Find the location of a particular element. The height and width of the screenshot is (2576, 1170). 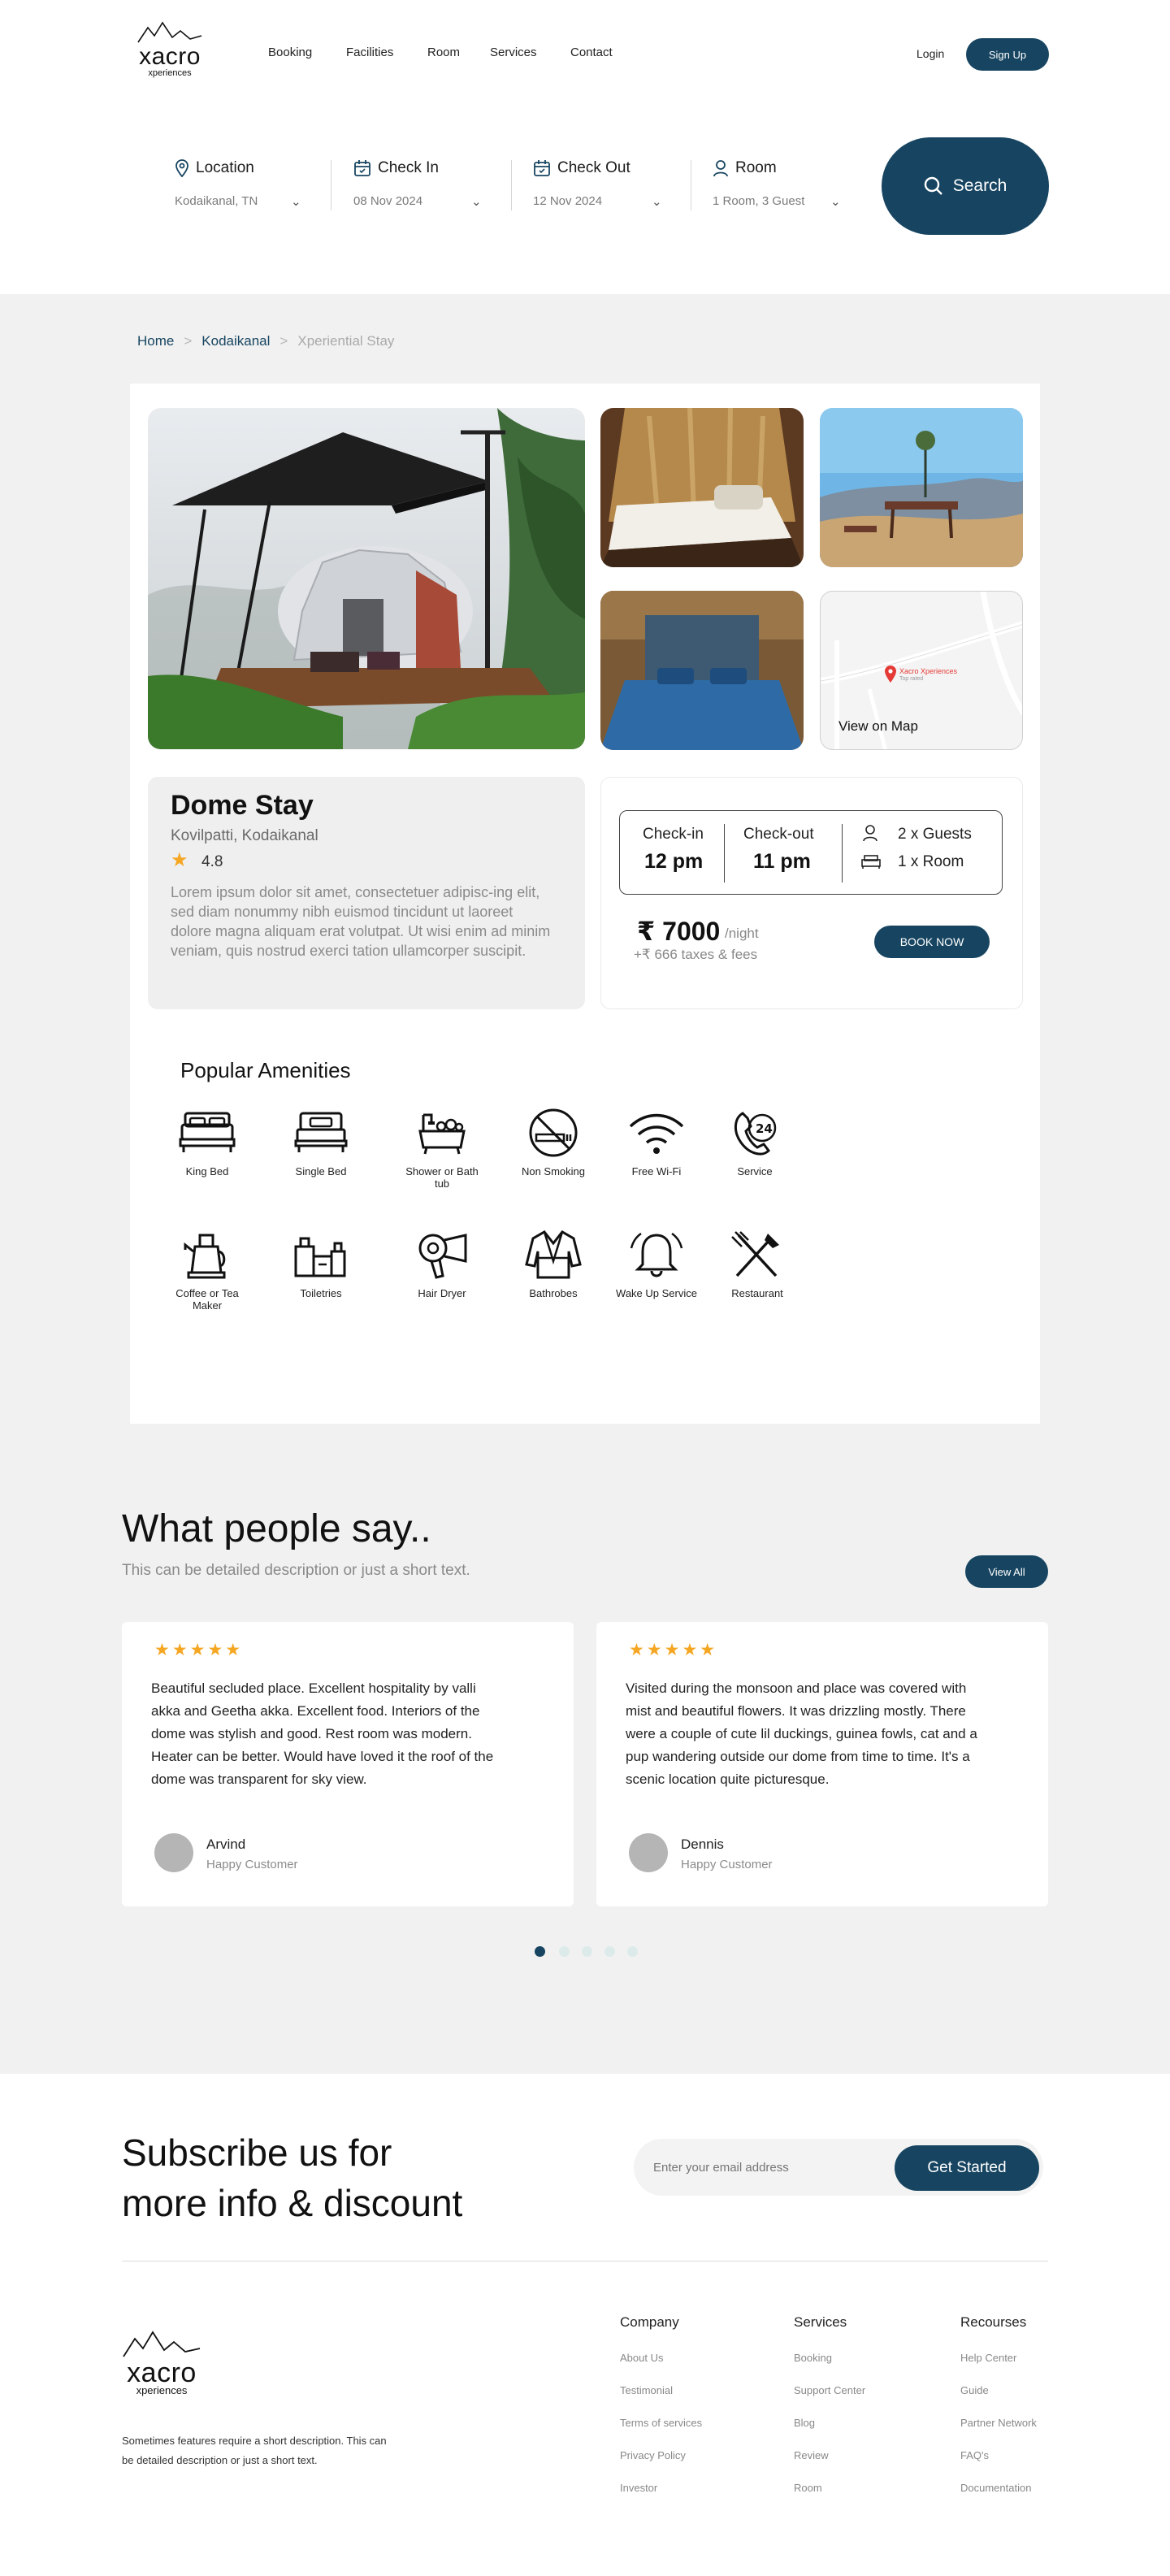

breadcrumb: Home > Kodaikanal > Xperiential Stay is located at coordinates (265, 341).